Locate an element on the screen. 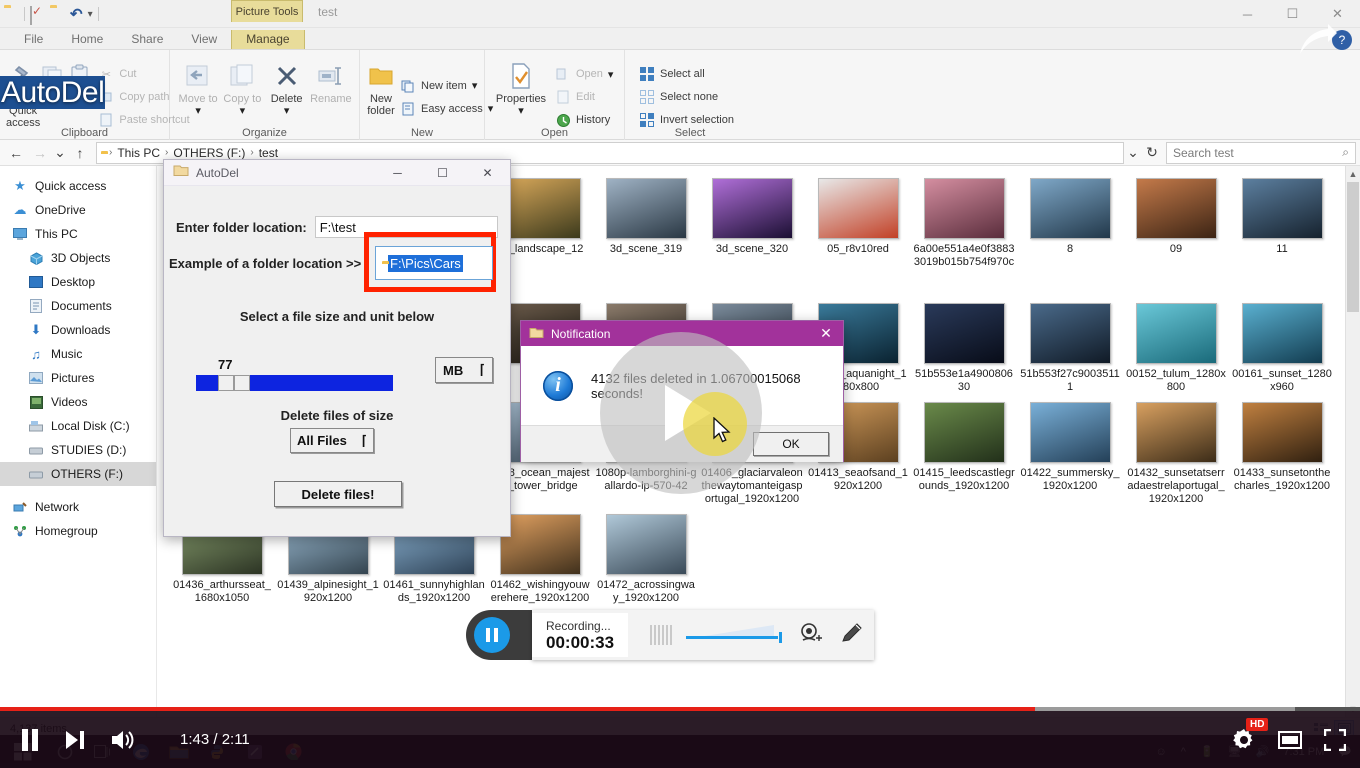 The image size is (1360, 768). sidebar-item-onedrive: ☁ OneDrive is located at coordinates (78, 210).